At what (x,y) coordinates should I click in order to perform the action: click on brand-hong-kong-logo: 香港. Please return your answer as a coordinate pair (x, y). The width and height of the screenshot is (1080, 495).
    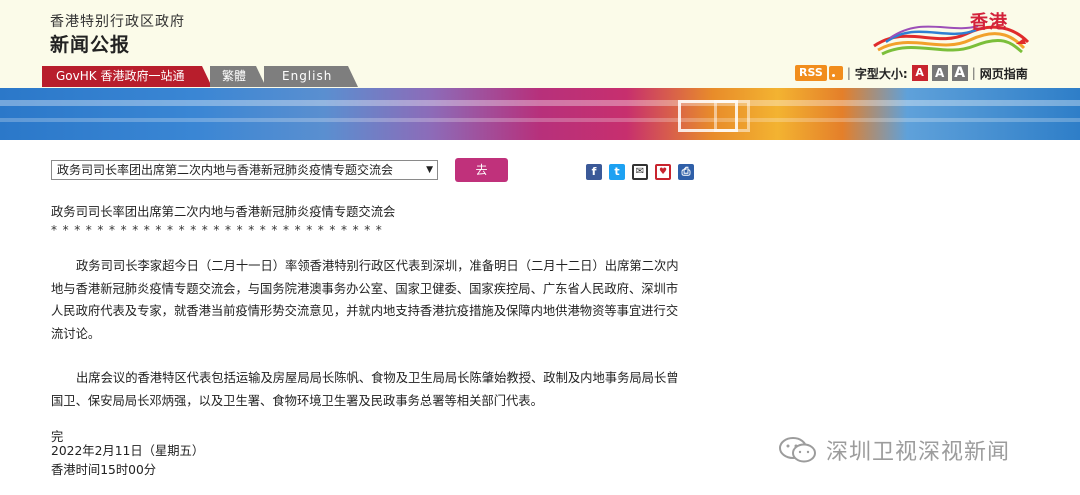
    Looking at the image, I should click on (951, 32).